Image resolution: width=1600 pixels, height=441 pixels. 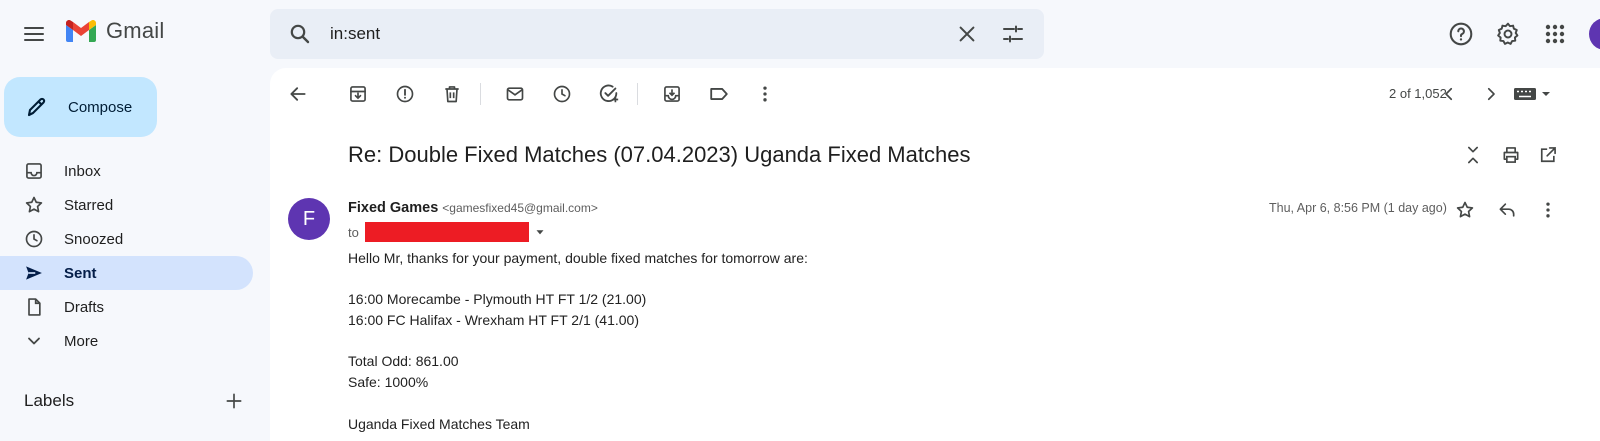 I want to click on send-icon, so click(x=34, y=273).